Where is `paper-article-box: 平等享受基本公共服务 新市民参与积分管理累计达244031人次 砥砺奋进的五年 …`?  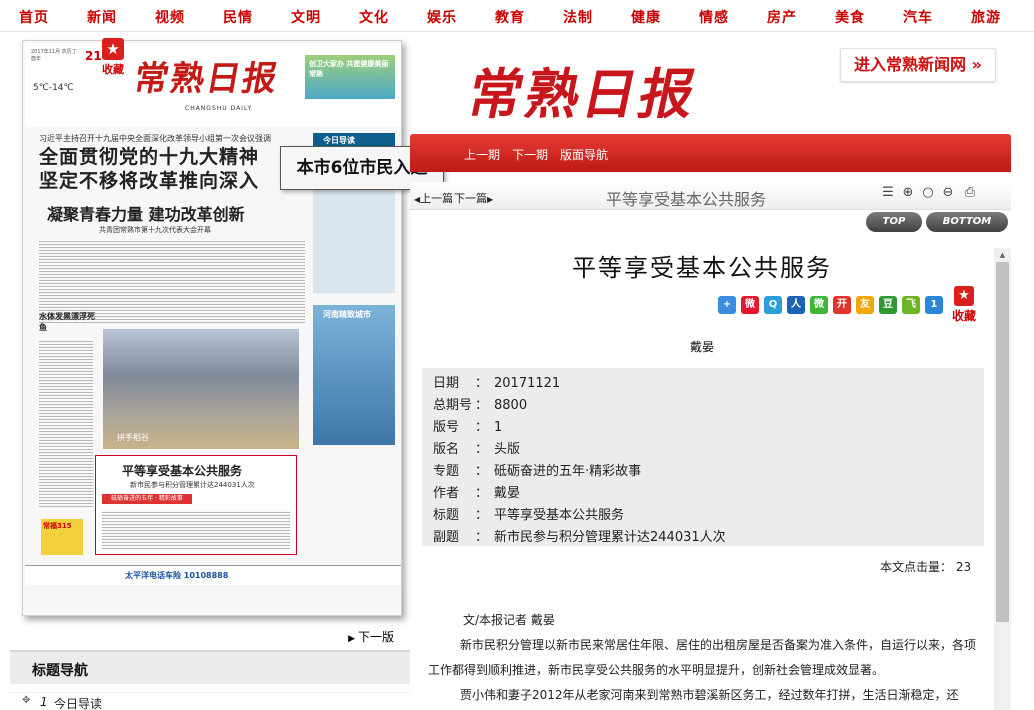
paper-article-box: 平等享受基本公共服务 新市民参与积分管理累计达244031人次 砥砺奋进的五年 … is located at coordinates (196, 505).